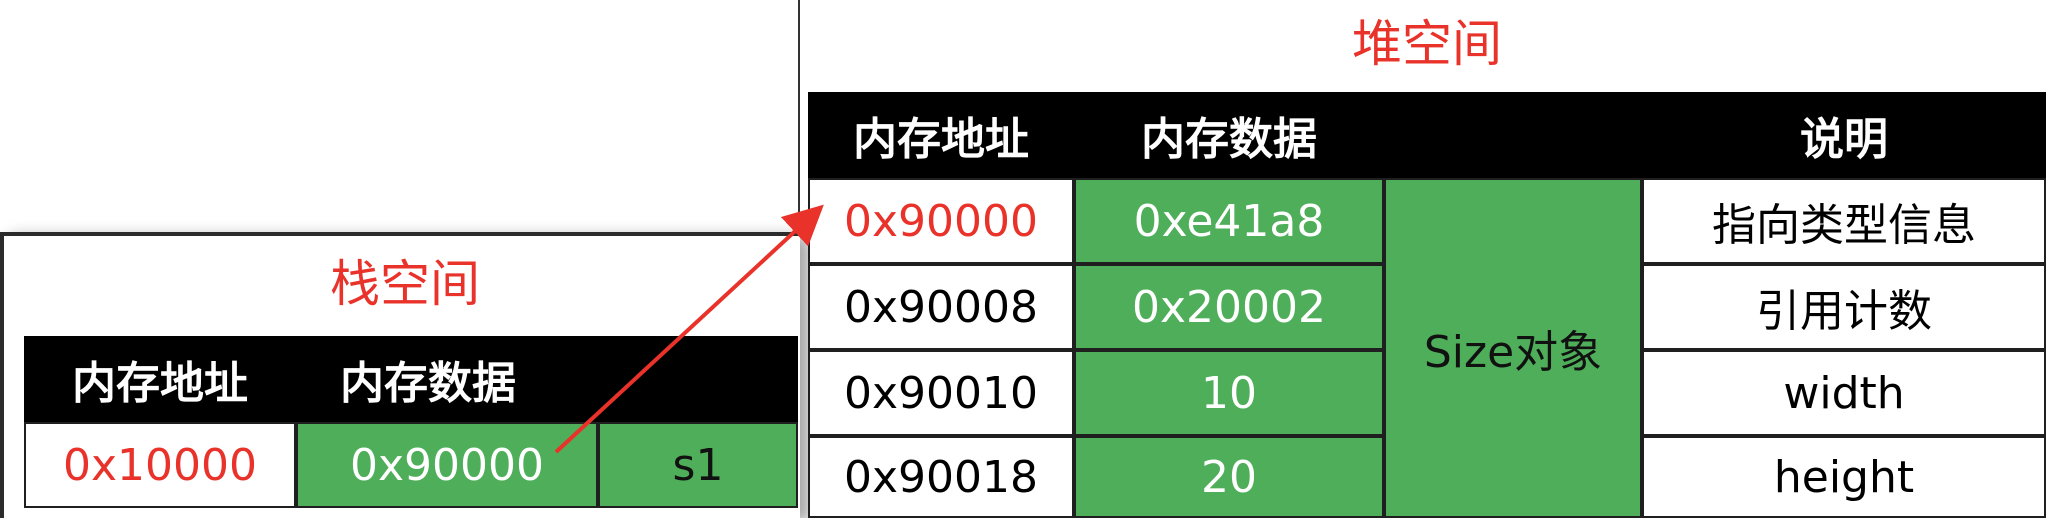 The height and width of the screenshot is (518, 2054). Describe the element at coordinates (941, 477) in the screenshot. I see `heap-address-cell: 0x90018` at that location.